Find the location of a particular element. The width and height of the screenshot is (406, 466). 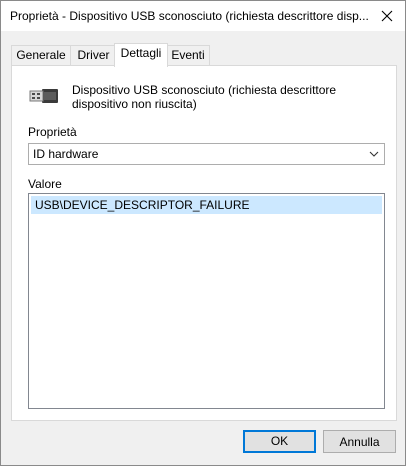

tab-driver: Driver is located at coordinates (93, 55).